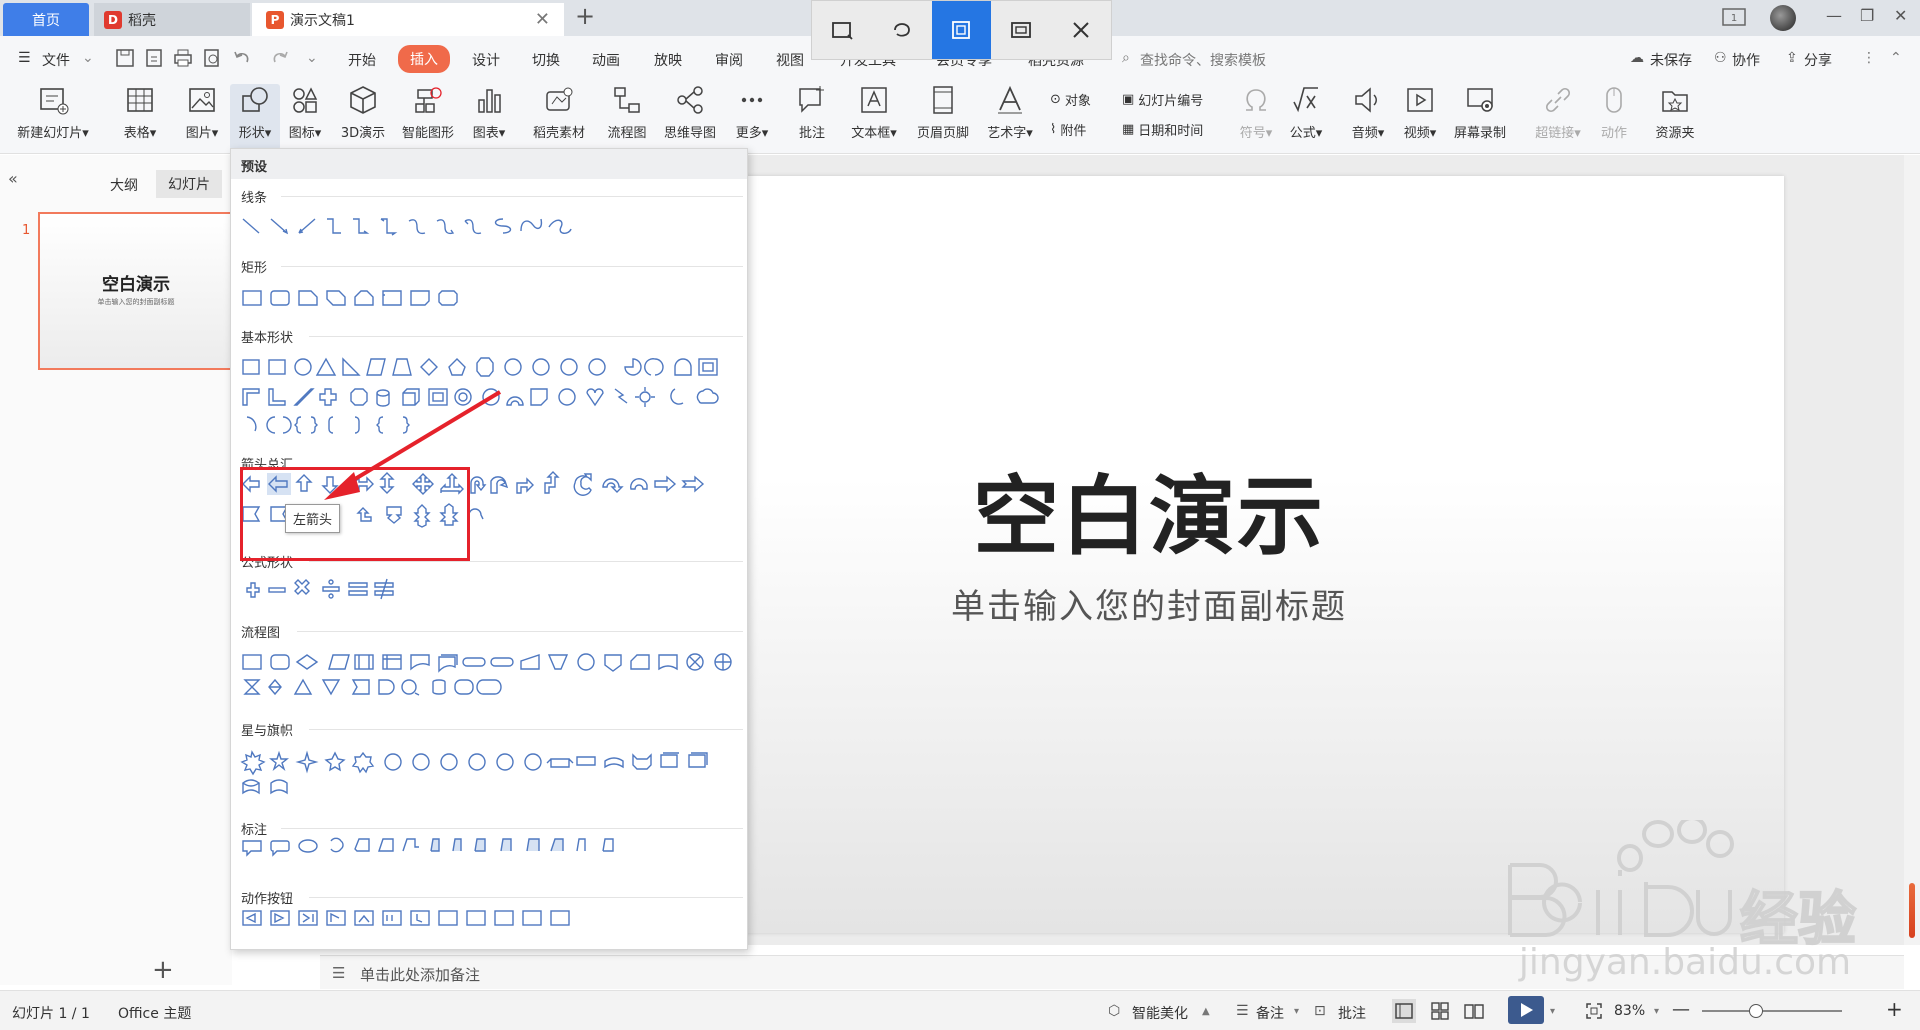 The width and height of the screenshot is (1920, 1030). I want to click on svg-text: 1, so click(1734, 18).